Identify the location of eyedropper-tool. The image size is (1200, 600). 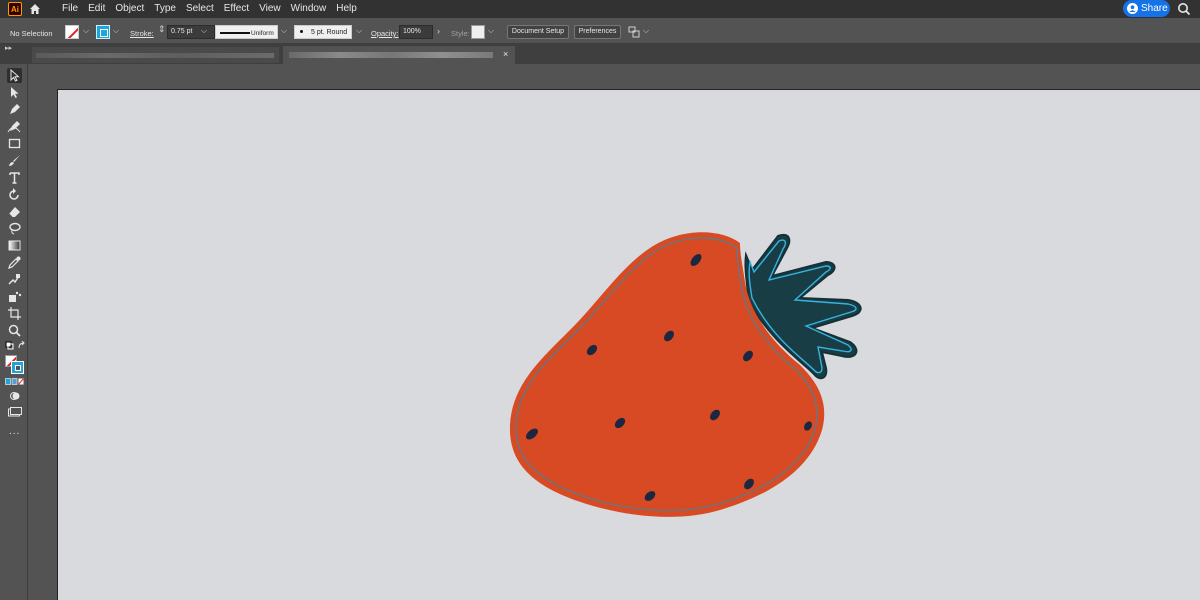
(14, 262).